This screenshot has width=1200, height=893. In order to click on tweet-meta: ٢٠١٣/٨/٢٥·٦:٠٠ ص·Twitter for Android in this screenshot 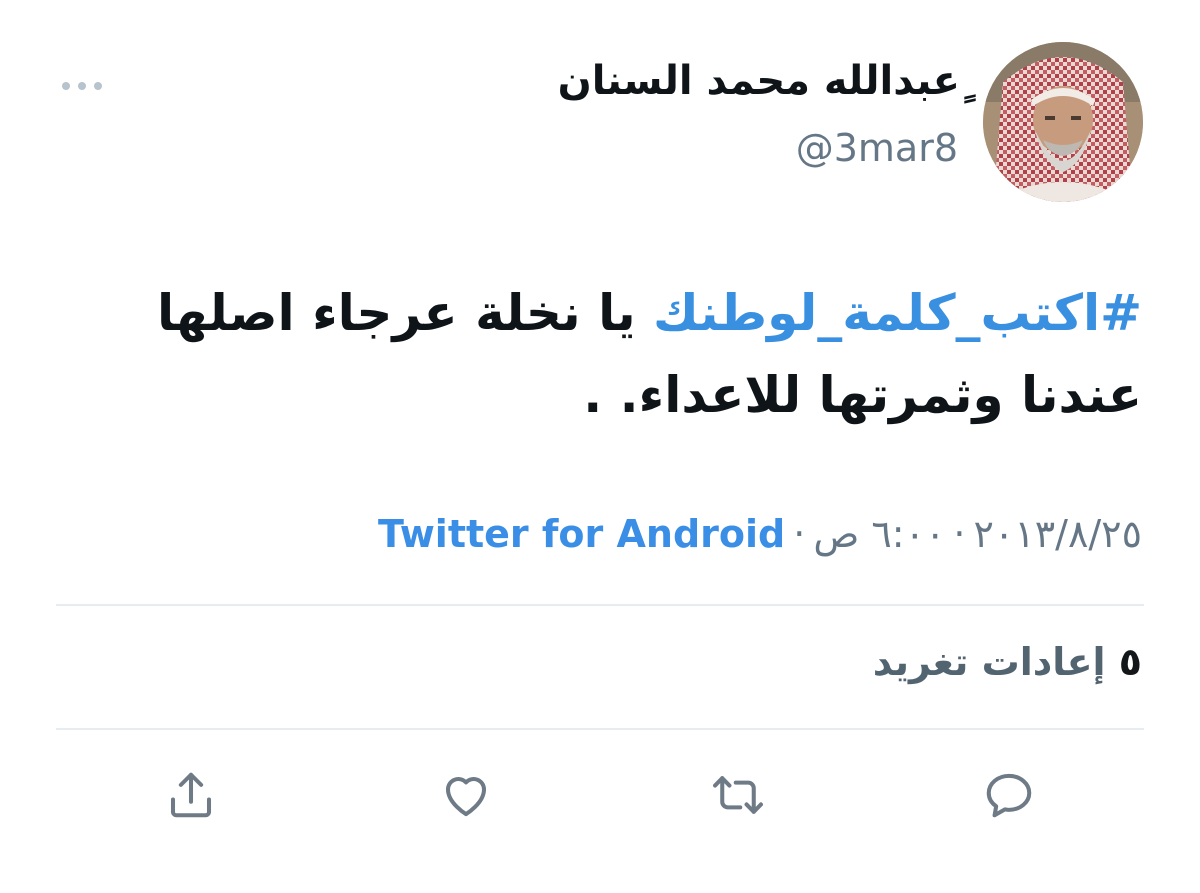, I will do `click(760, 534)`.